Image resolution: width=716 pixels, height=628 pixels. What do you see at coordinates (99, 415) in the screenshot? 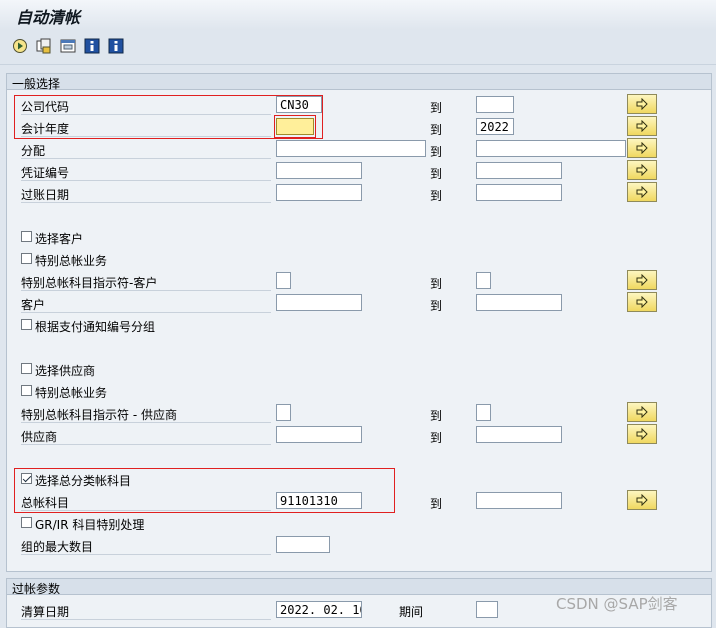
I see `special-gl-indicator-vendor-label: 特别总帐科目指示符 - 供应商` at bounding box center [99, 415].